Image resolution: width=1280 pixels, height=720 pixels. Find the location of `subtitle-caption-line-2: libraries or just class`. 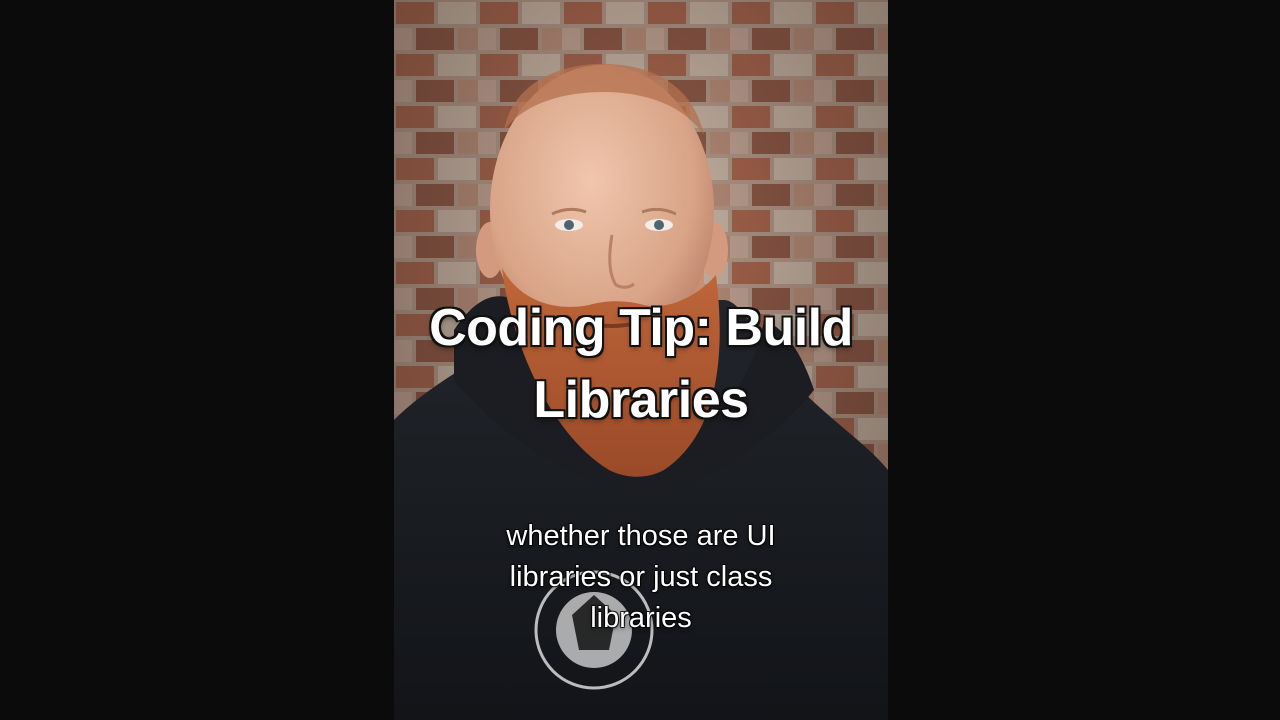

subtitle-caption-line-2: libraries or just class is located at coordinates (641, 577).